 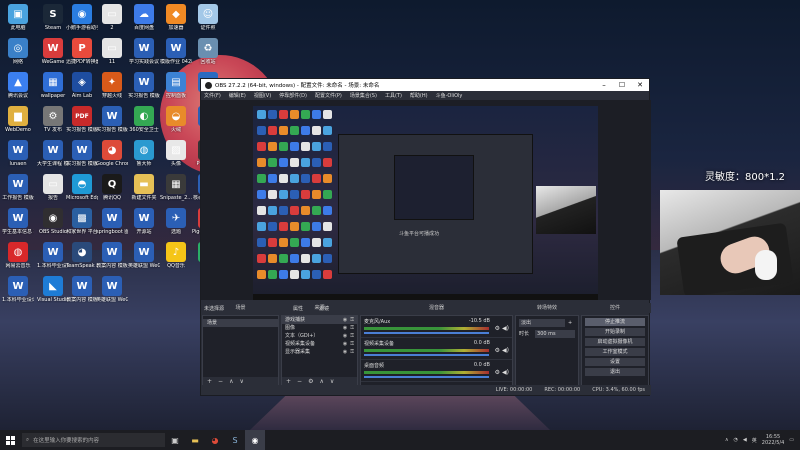 What do you see at coordinates (82, 51) in the screenshot?
I see `desktop-icon: P 迅捷PDF转换器` at bounding box center [82, 51].